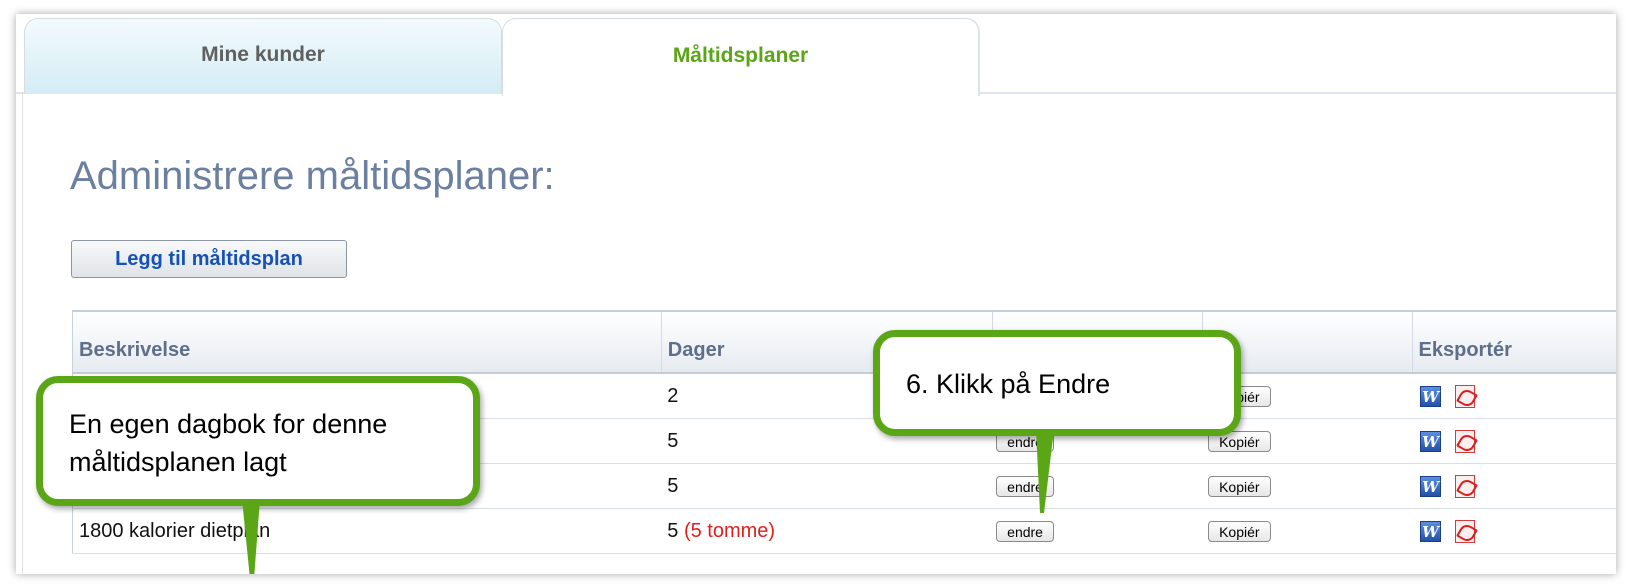 The image size is (1632, 588). Describe the element at coordinates (209, 259) in the screenshot. I see `add-meal-plan-button: Legg til måltidsplan` at that location.